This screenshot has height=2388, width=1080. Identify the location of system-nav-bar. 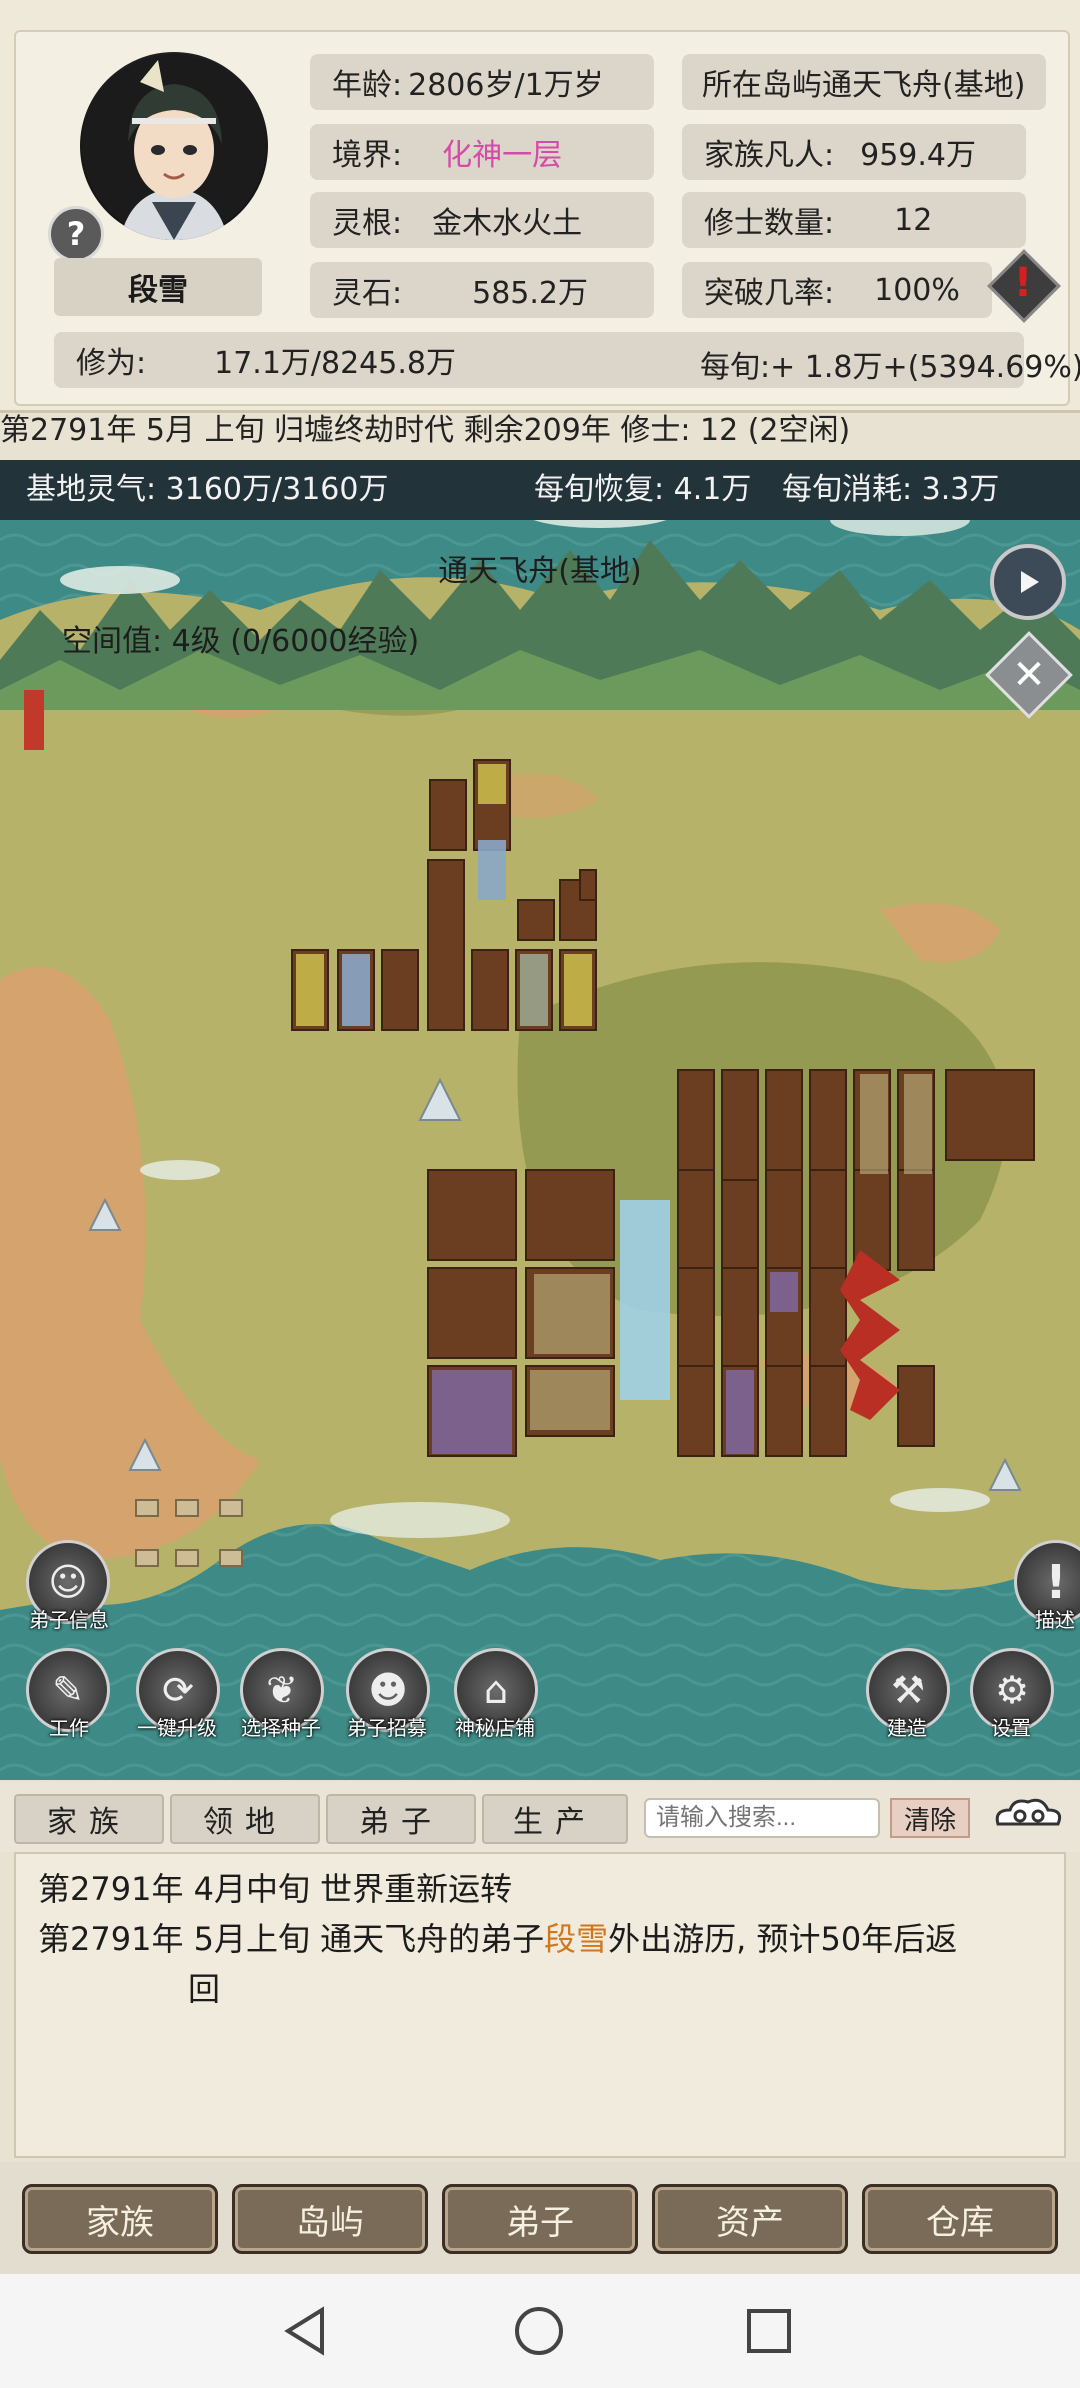
(540, 2331).